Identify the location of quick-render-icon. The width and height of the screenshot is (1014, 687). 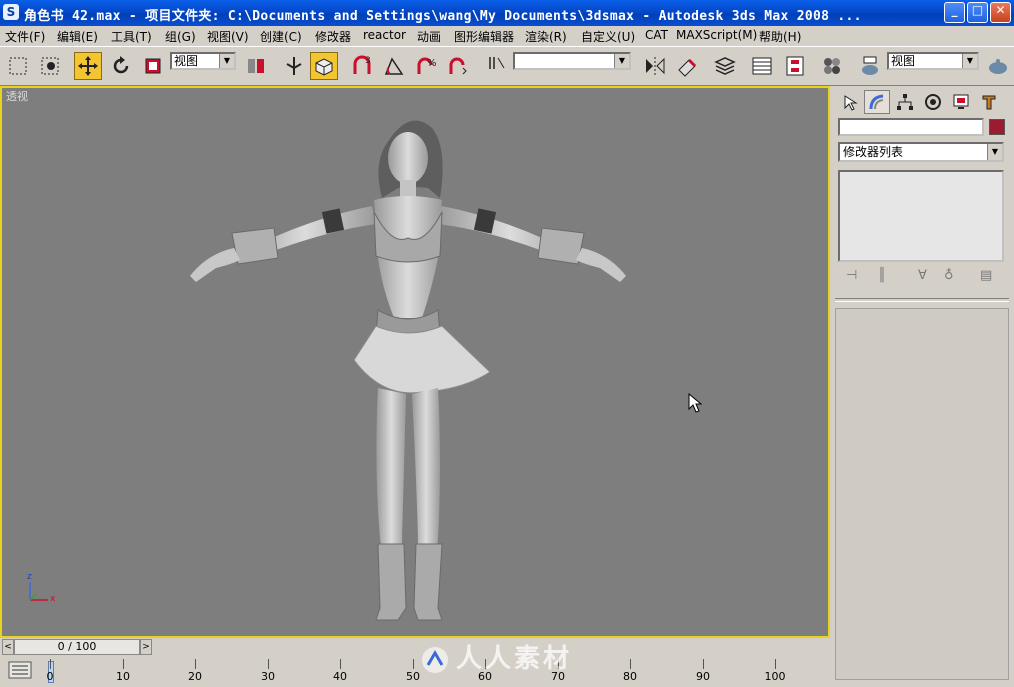
(998, 66).